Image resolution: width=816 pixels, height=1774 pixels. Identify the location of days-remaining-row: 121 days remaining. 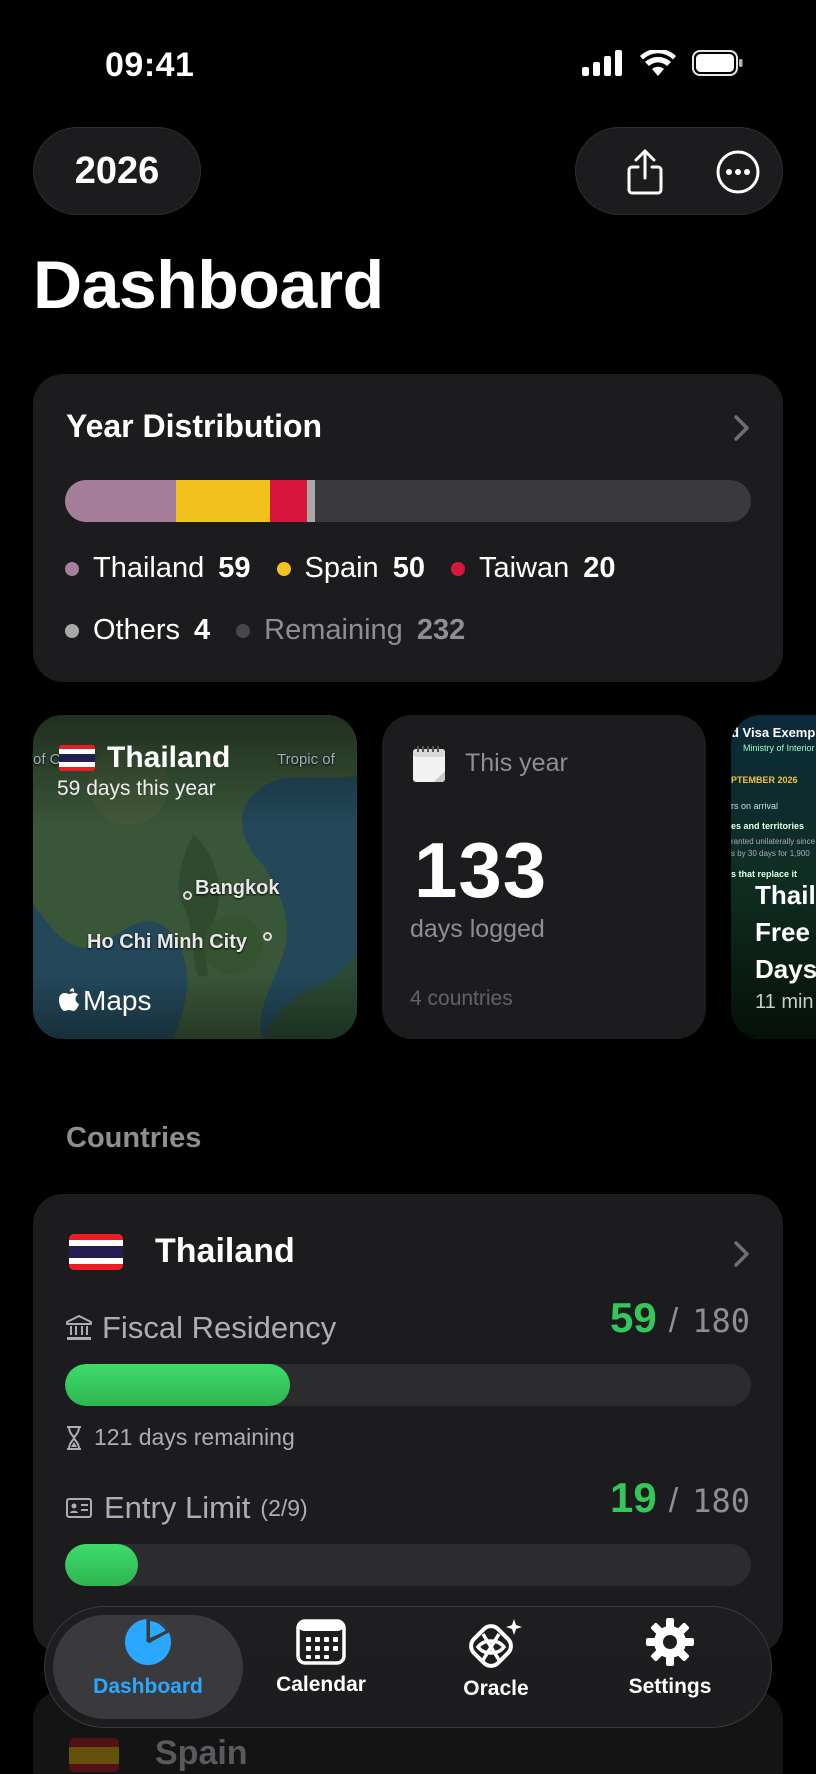
(180, 1437).